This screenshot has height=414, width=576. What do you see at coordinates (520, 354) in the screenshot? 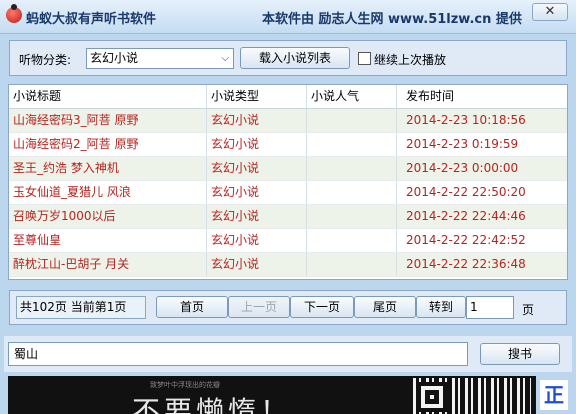
I see `search-button: 搜书` at bounding box center [520, 354].